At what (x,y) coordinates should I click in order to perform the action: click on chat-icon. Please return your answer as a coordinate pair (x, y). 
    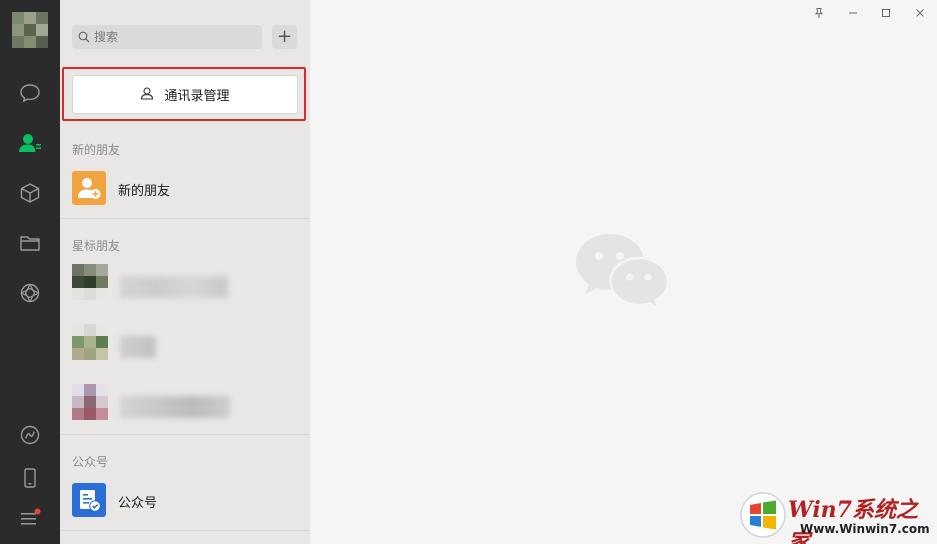
    Looking at the image, I should click on (30, 93).